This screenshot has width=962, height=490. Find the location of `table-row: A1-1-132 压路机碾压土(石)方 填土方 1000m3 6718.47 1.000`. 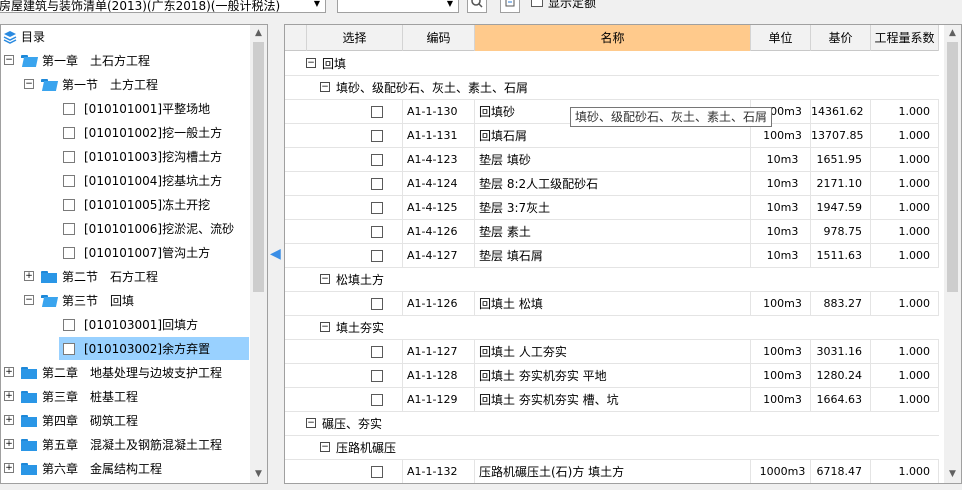

table-row: A1-1-132 压路机碾压土(石)方 填土方 1000m3 6718.47 1.000 is located at coordinates (612, 471).